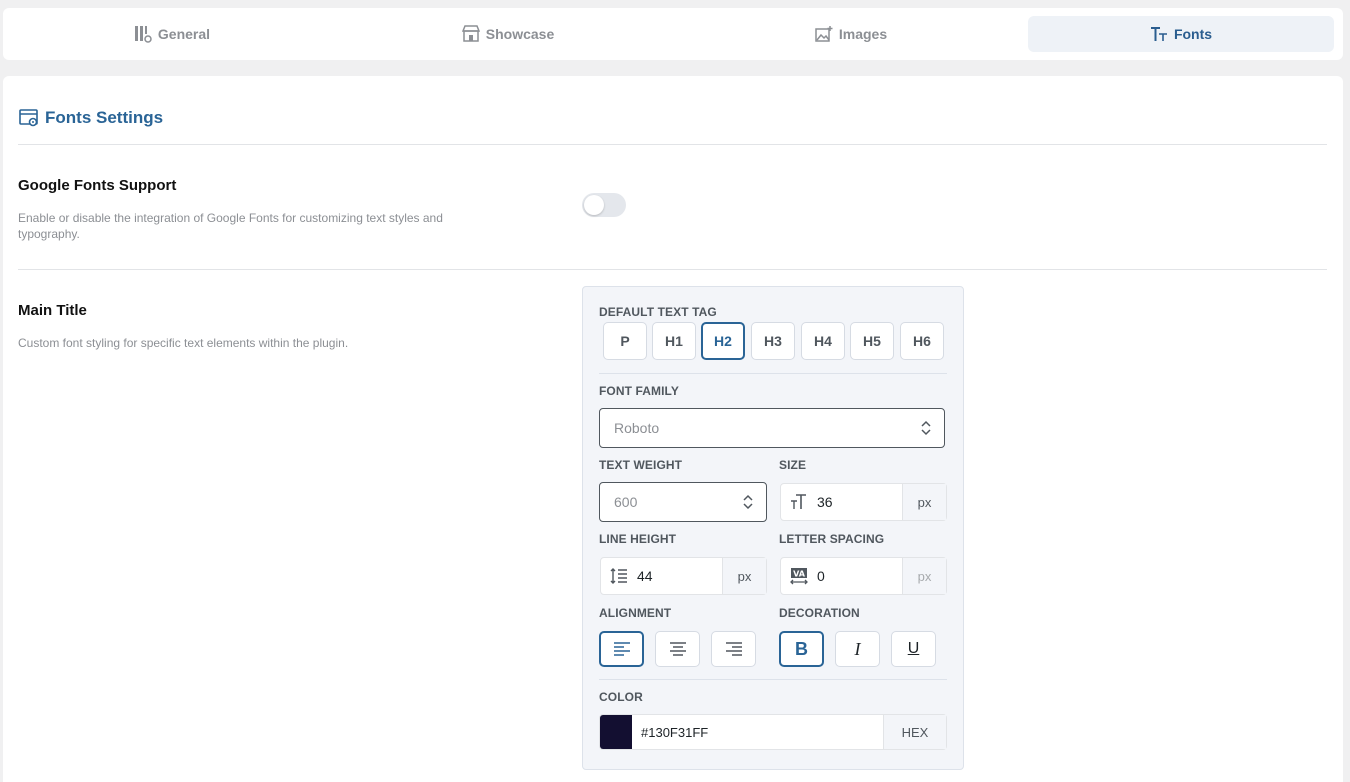 This screenshot has width=1350, height=782. I want to click on bold-button: B, so click(801, 649).